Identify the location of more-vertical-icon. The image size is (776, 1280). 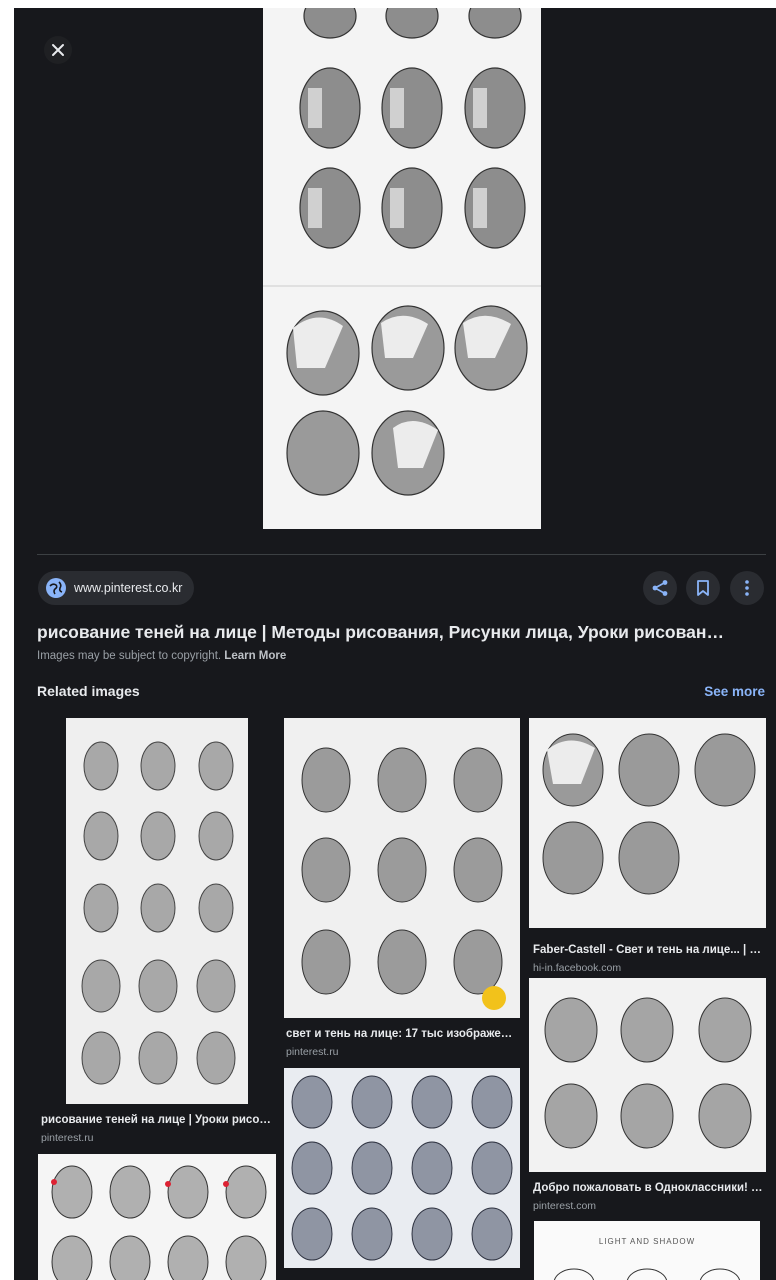
(747, 588).